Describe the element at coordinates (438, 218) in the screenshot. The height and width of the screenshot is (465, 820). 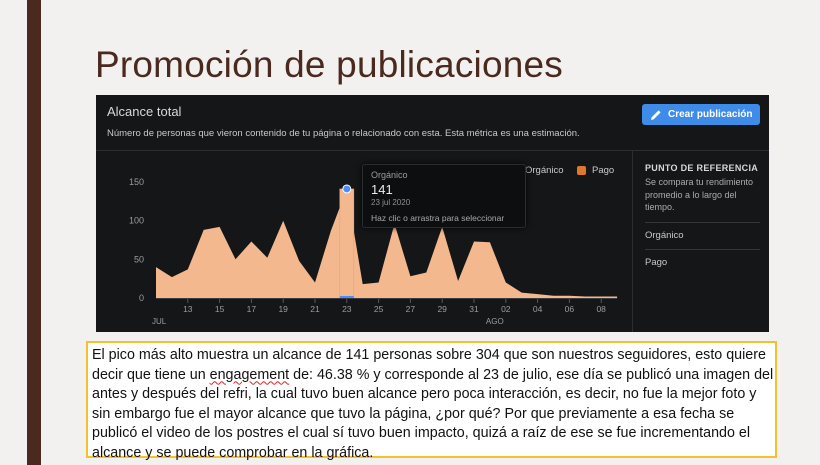
I see `tooltip-hint: Haz clic o arrastra para seleccionar` at that location.